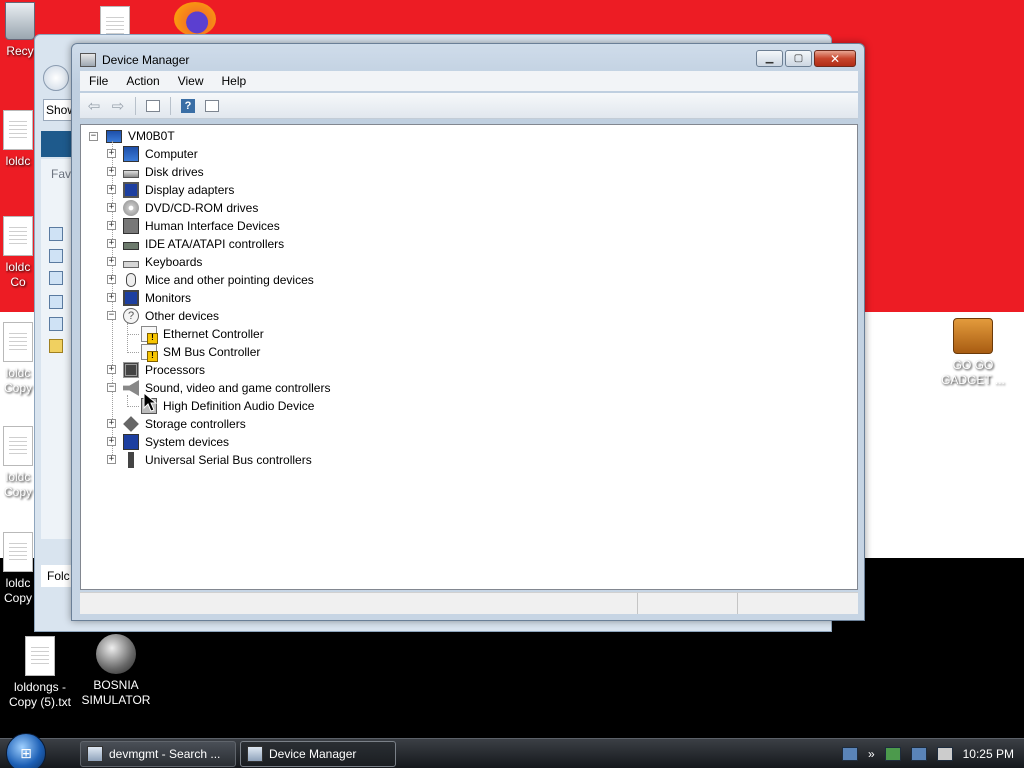 The image size is (1024, 768). I want to click on folder-icon, so click(56, 346).